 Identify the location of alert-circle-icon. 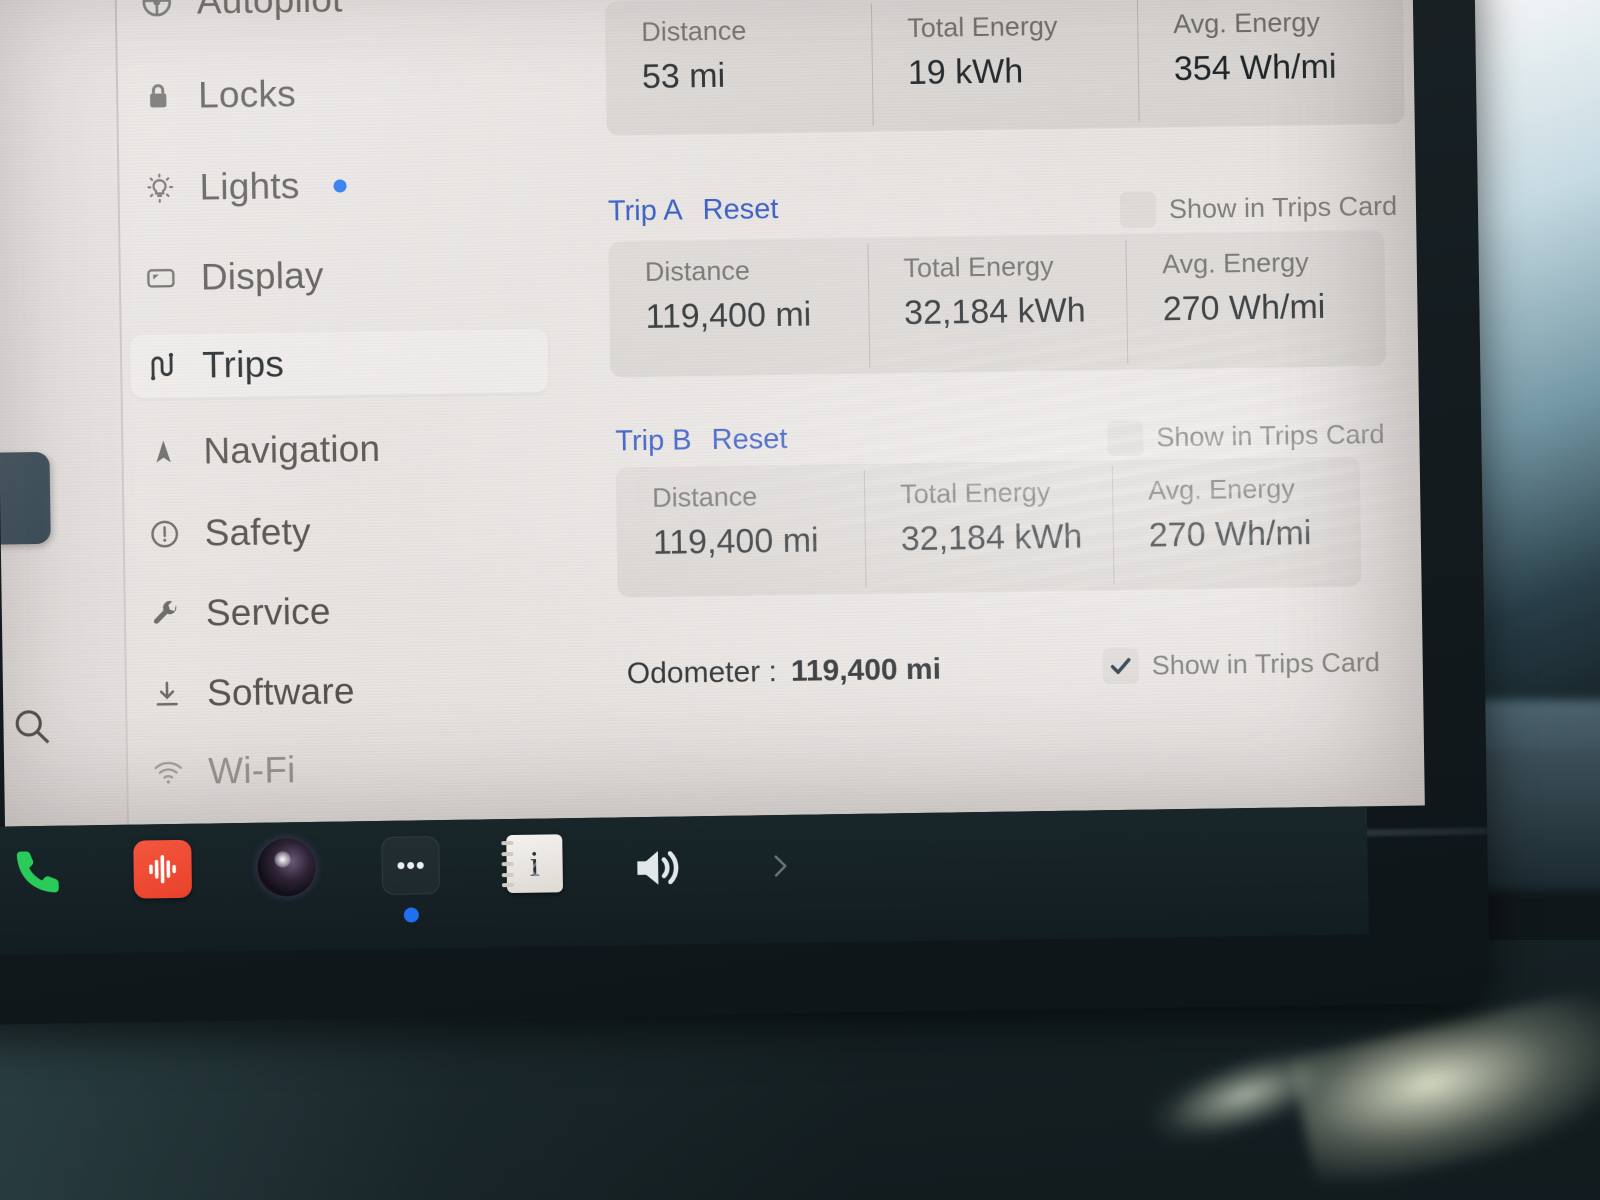
(164, 534).